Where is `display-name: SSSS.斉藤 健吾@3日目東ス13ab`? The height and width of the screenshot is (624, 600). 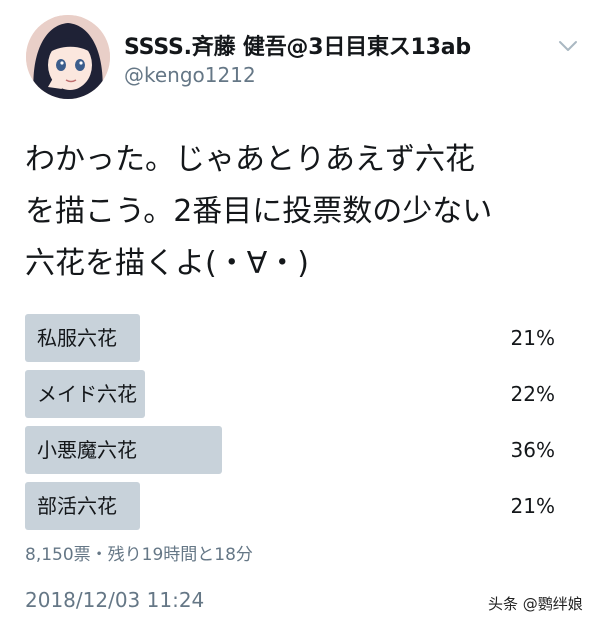 display-name: SSSS.斉藤 健吾@3日目東ス13ab is located at coordinates (297, 45).